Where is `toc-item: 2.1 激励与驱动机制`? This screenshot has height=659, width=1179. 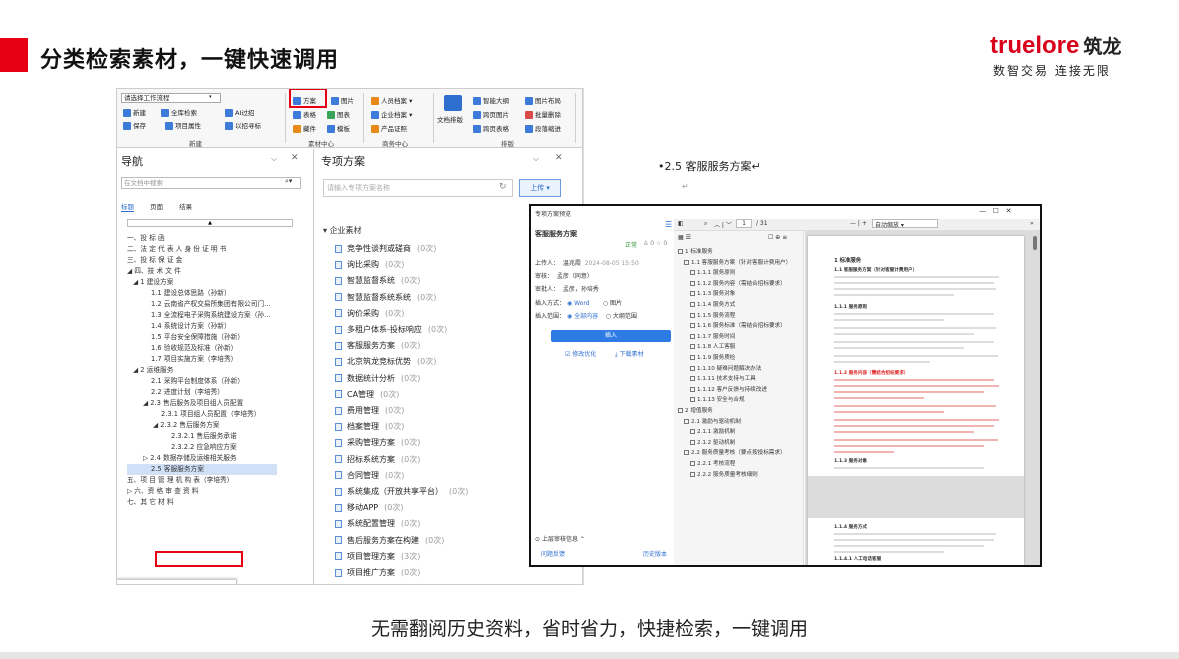 toc-item: 2.1 激励与驱动机制 is located at coordinates (712, 421).